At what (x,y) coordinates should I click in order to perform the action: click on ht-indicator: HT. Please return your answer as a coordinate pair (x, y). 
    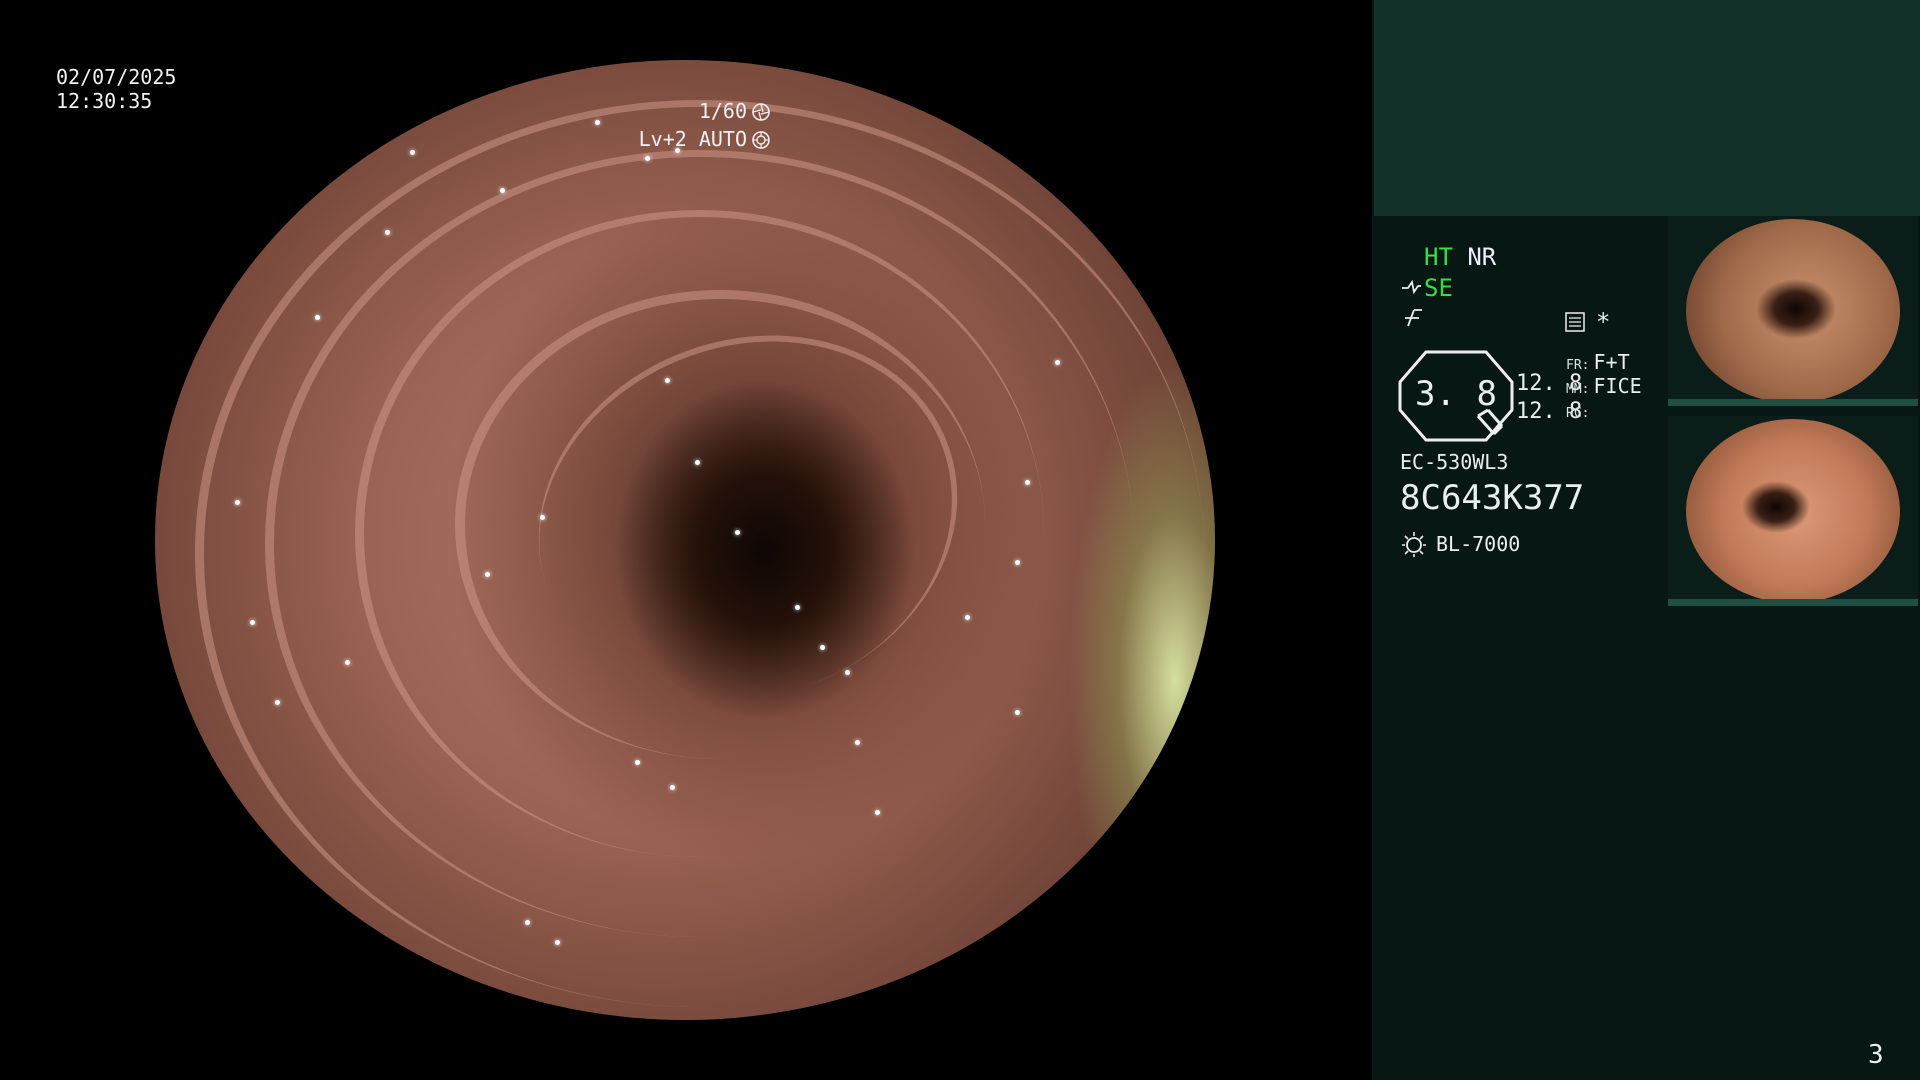
    Looking at the image, I should click on (1438, 257).